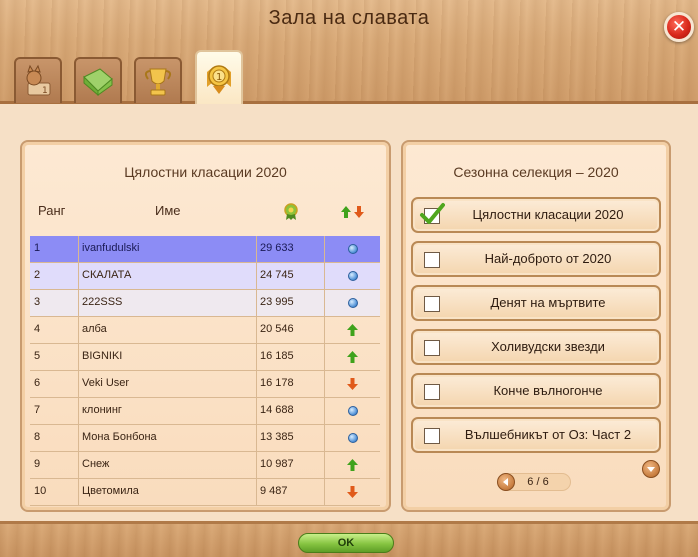  I want to click on row-score: 13 385, so click(290, 438).